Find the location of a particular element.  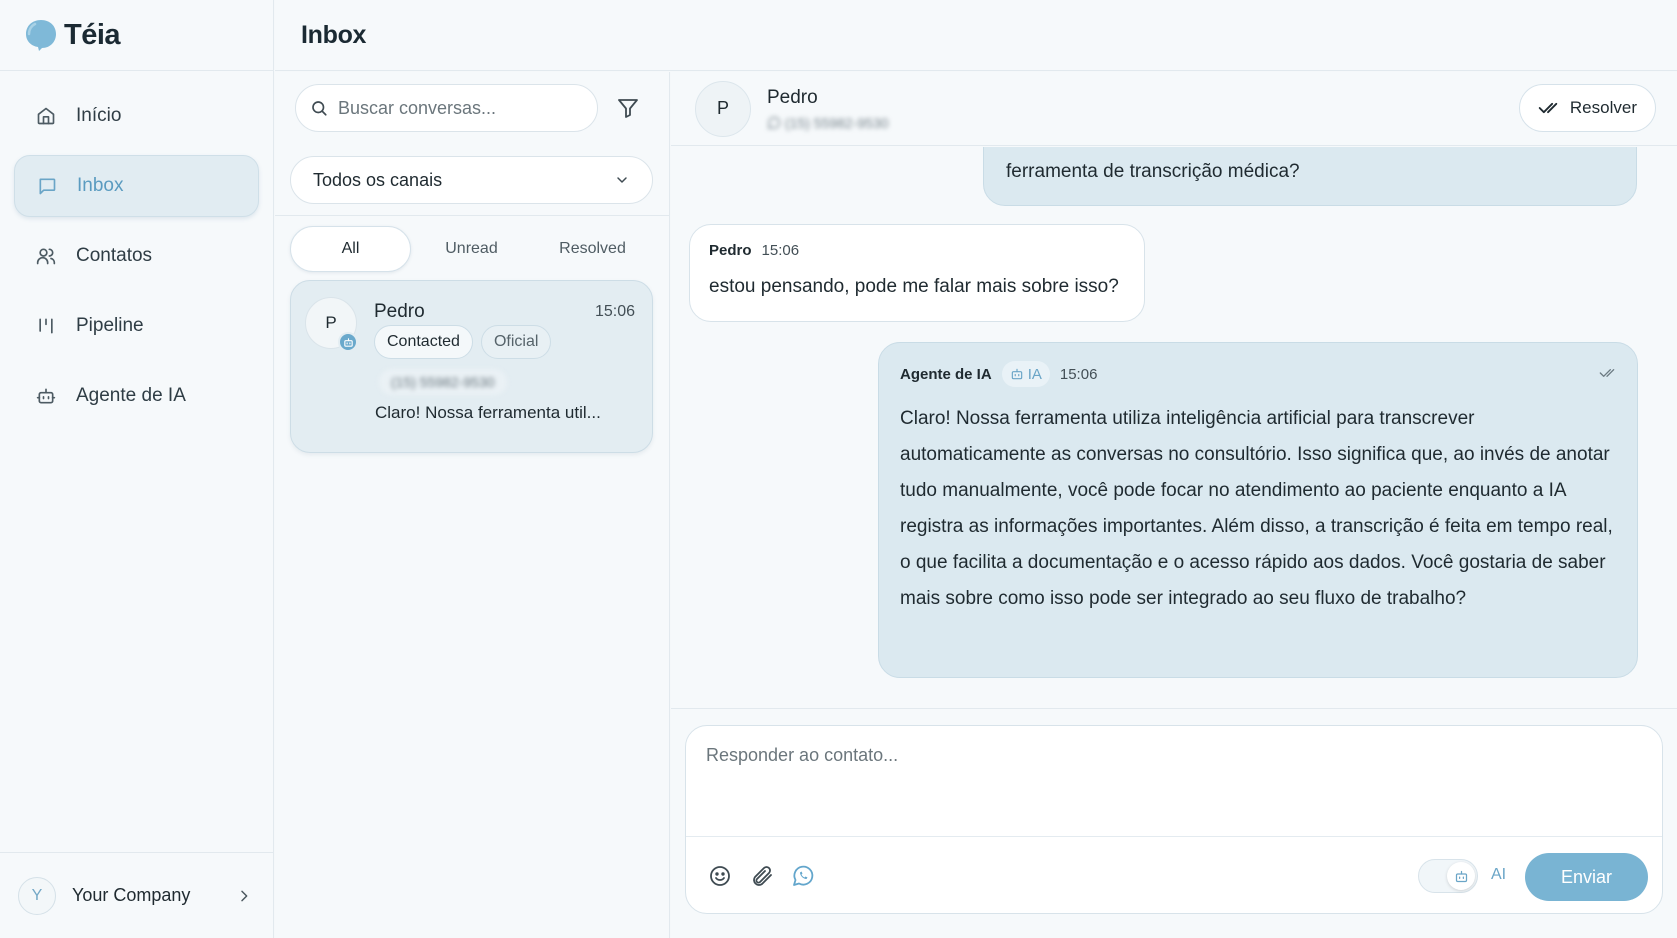

conversation-time: 15:06 is located at coordinates (614, 311).